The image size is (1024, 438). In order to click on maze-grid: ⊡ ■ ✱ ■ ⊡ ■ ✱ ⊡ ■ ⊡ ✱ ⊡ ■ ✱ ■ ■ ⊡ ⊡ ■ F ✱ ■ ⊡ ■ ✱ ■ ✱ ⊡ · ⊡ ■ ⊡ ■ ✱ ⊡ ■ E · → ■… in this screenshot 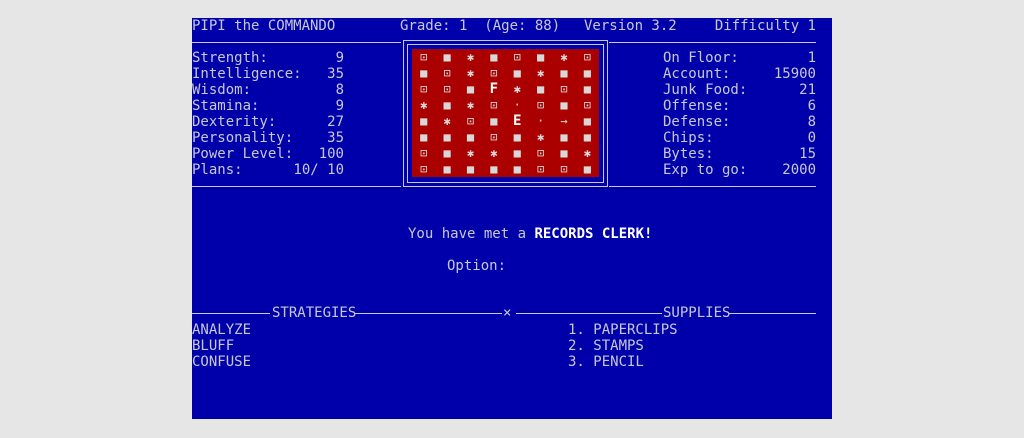, I will do `click(505, 113)`.